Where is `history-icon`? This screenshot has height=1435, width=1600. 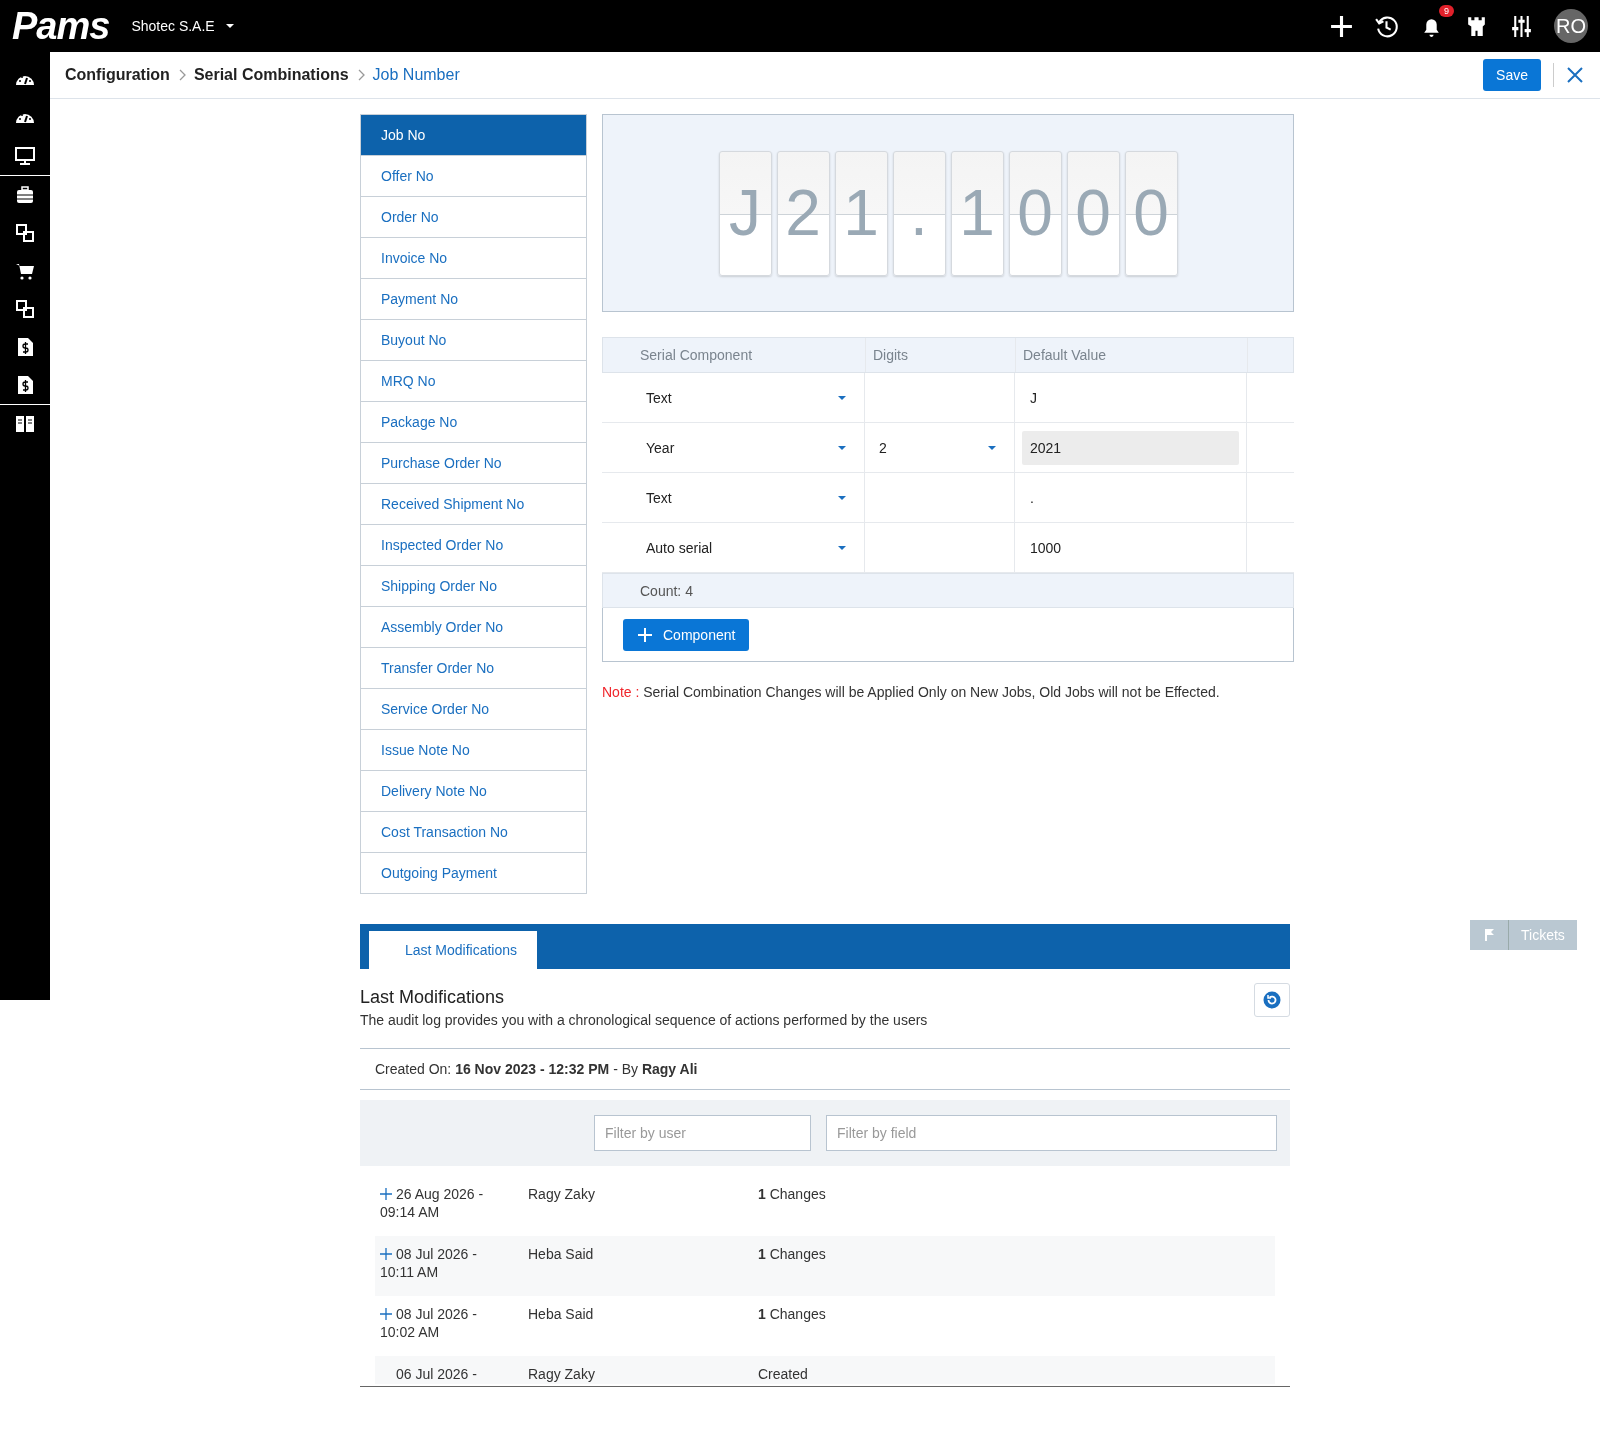
history-icon is located at coordinates (1386, 26).